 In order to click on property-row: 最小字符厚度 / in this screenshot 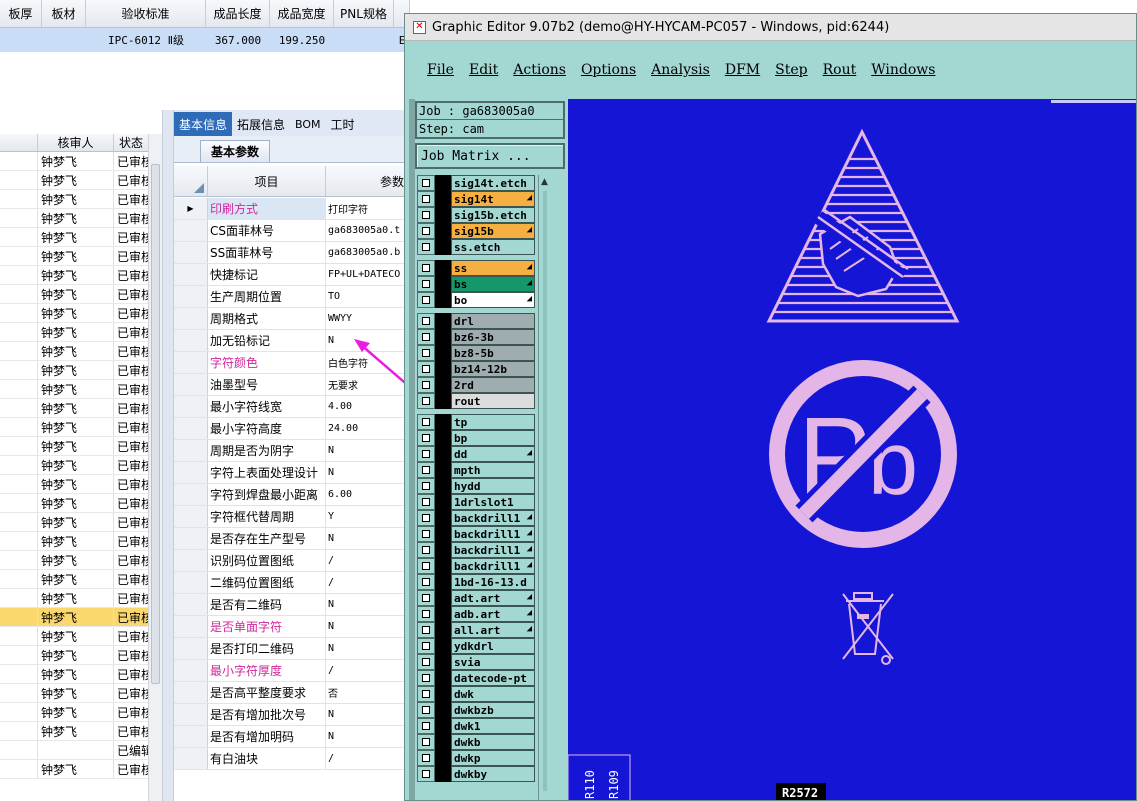, I will do `click(292, 671)`.